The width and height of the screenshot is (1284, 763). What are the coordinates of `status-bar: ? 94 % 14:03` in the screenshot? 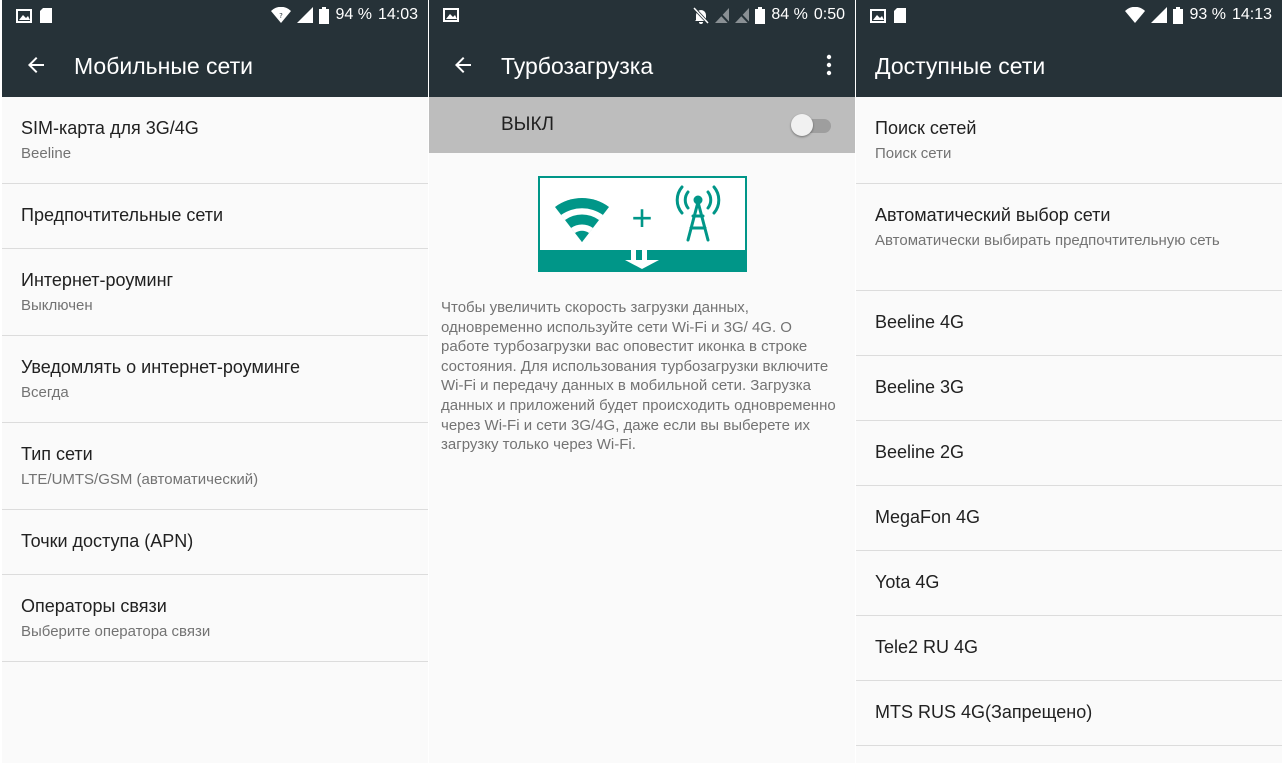 It's located at (215, 16).